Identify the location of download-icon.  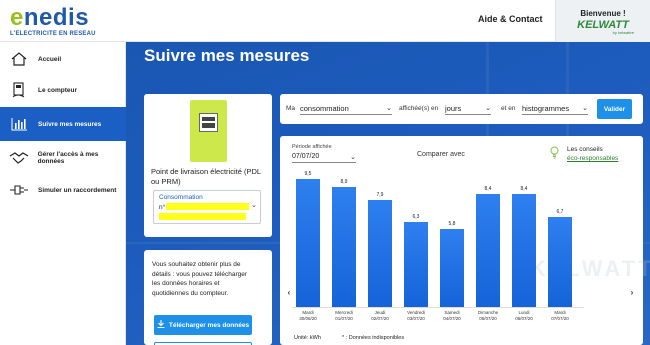
(161, 325).